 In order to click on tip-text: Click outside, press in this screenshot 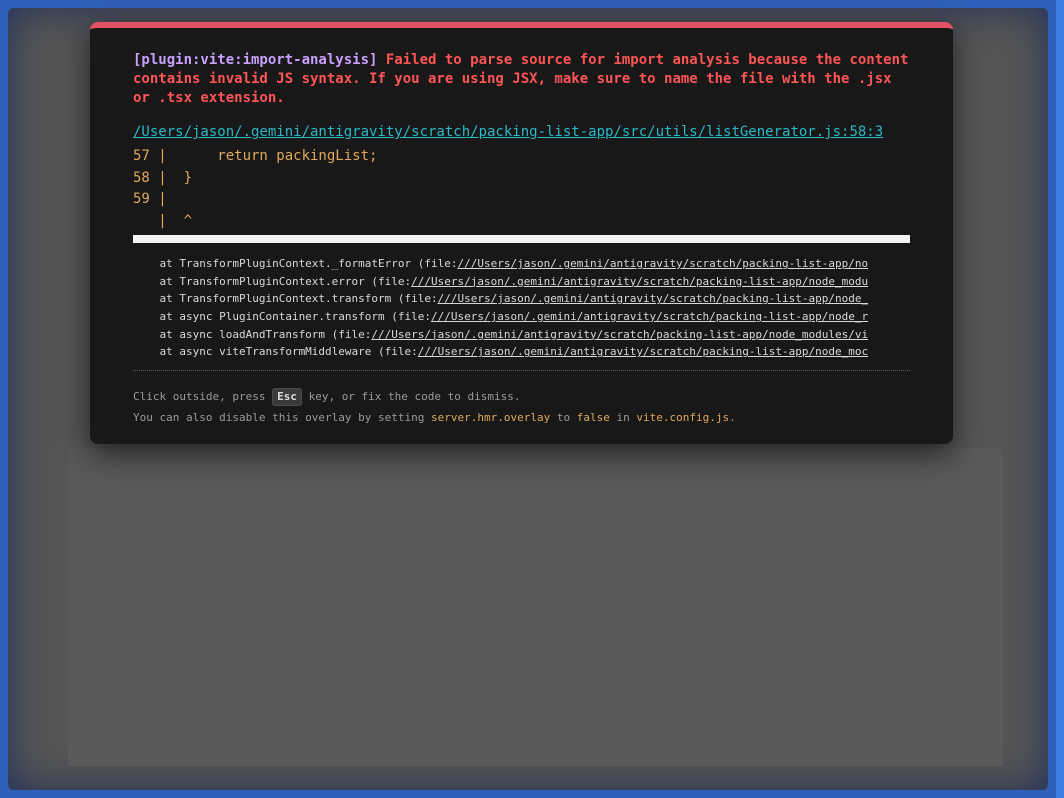, I will do `click(203, 396)`.